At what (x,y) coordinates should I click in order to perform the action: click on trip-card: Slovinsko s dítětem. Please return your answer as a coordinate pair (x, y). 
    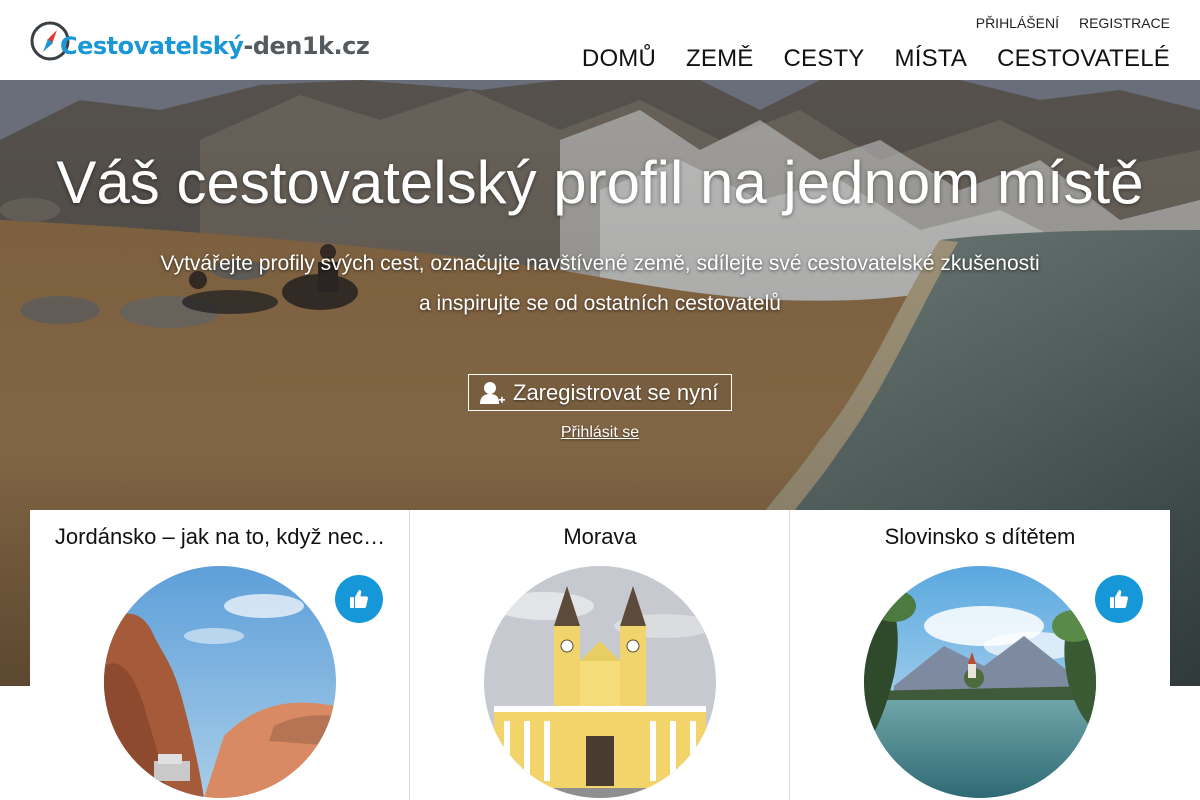
    Looking at the image, I should click on (980, 655).